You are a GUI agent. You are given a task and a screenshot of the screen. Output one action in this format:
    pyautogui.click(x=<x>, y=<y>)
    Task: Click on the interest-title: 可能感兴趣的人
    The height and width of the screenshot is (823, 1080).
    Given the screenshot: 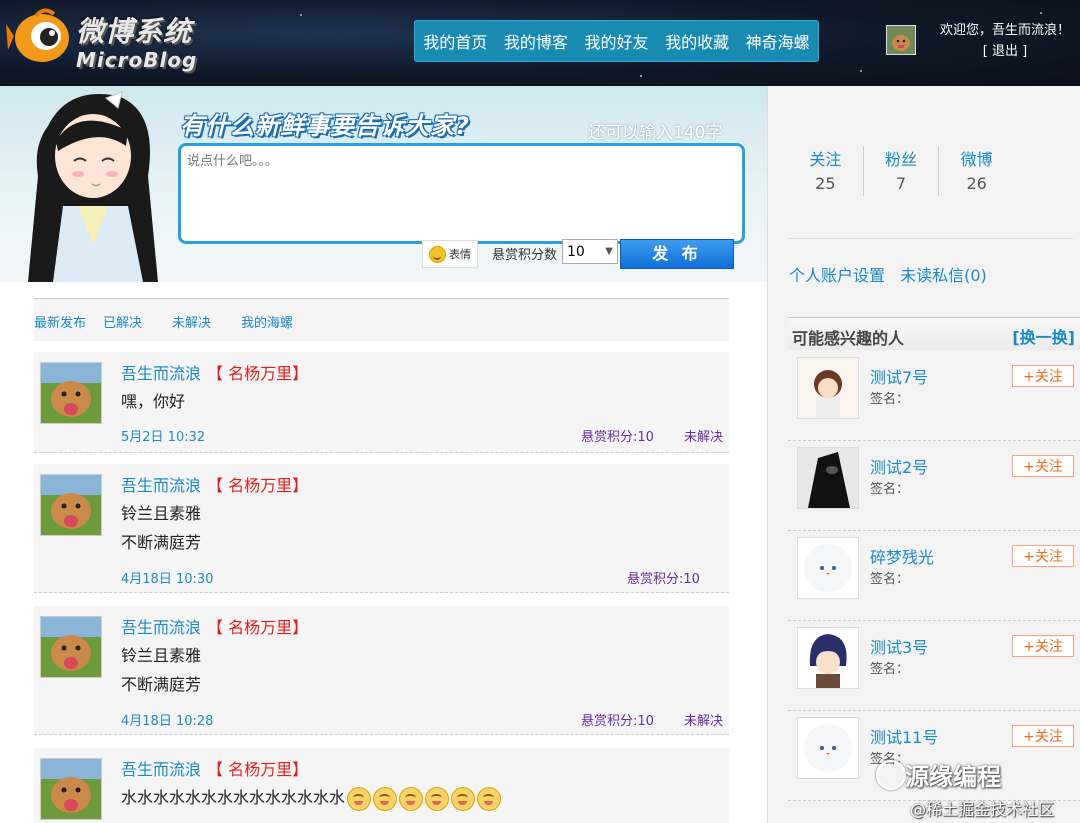 What is the action you would take?
    pyautogui.click(x=848, y=338)
    